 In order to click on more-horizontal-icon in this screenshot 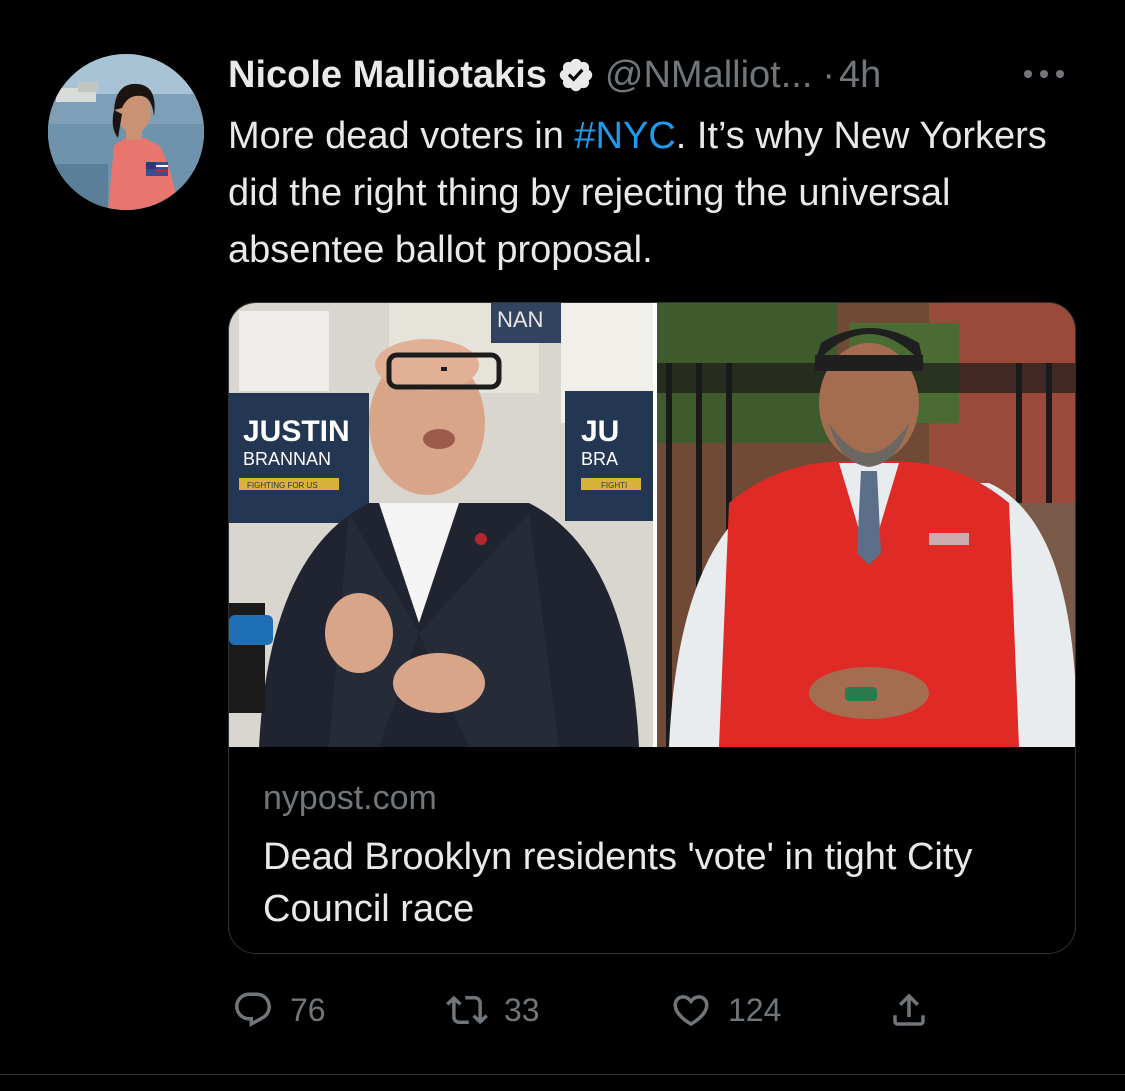, I will do `click(1044, 74)`.